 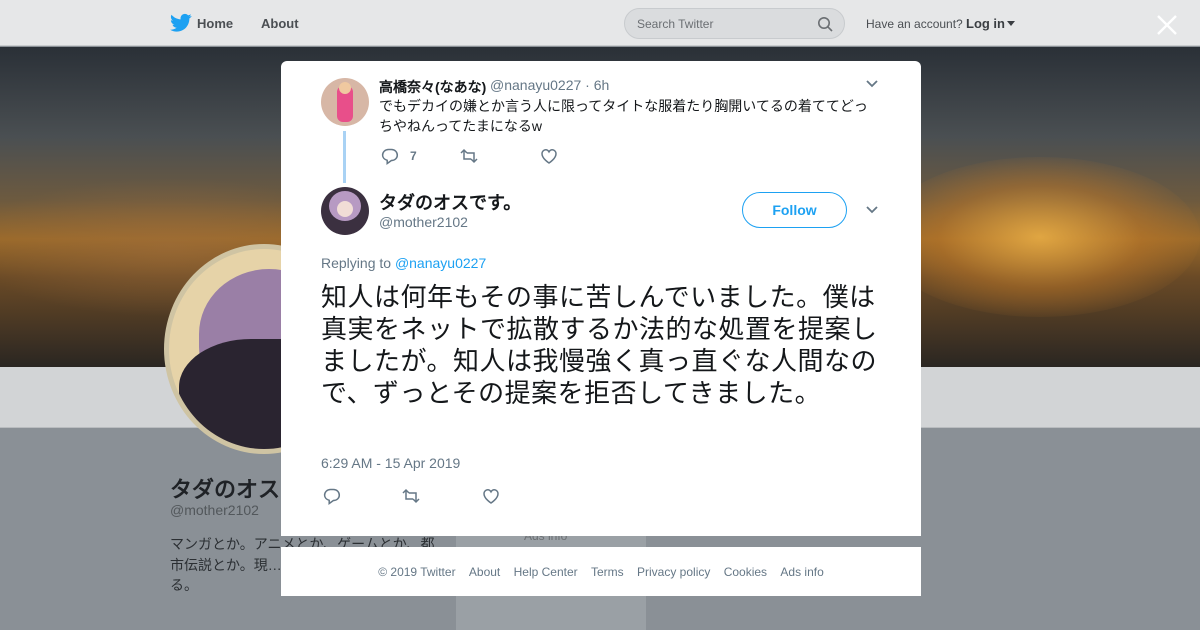 I want to click on background-profile-handle: @mother2102, so click(x=214, y=510).